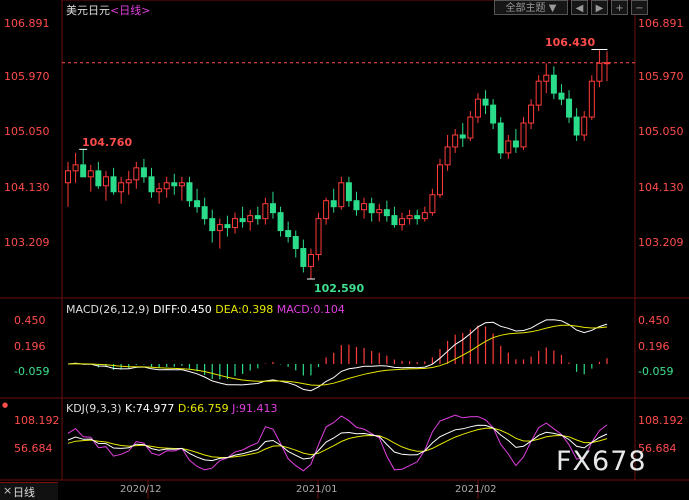  I want to click on theme-select: 全部主题 ▼, so click(531, 7).